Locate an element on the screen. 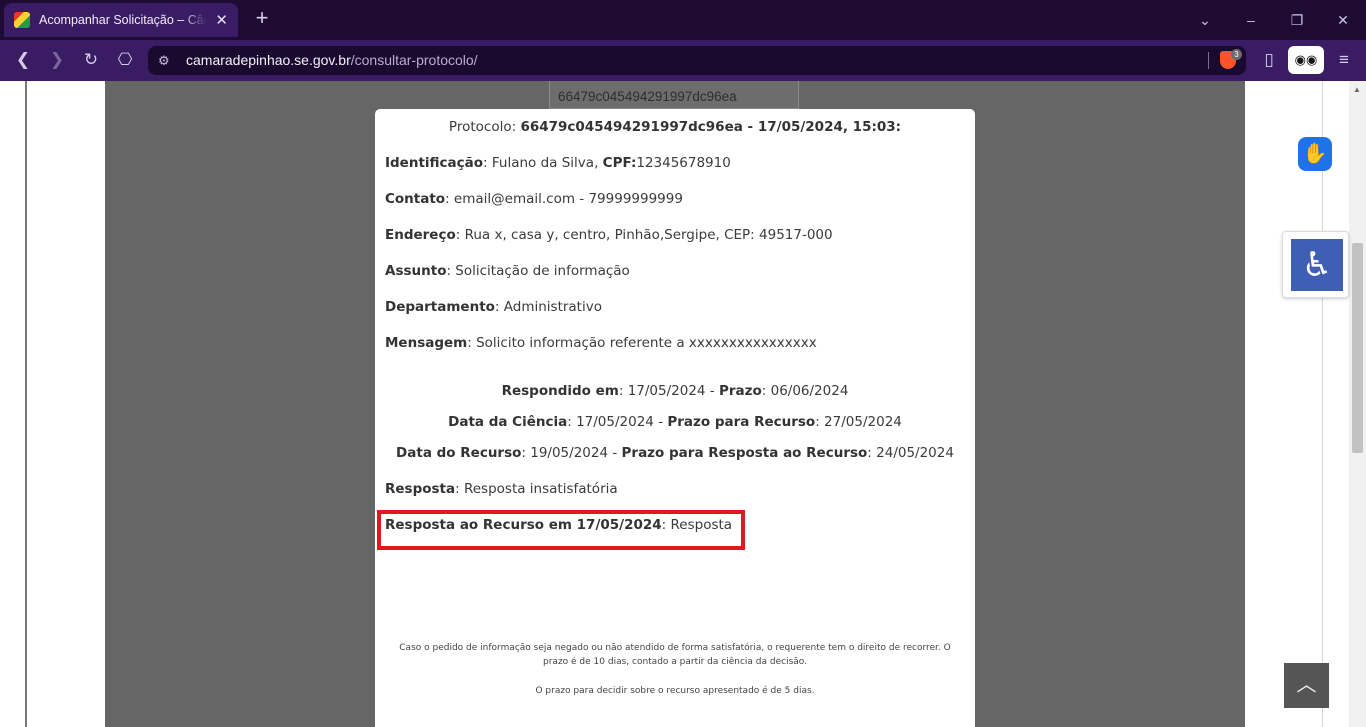  scrollbar-thumb is located at coordinates (1357, 348).